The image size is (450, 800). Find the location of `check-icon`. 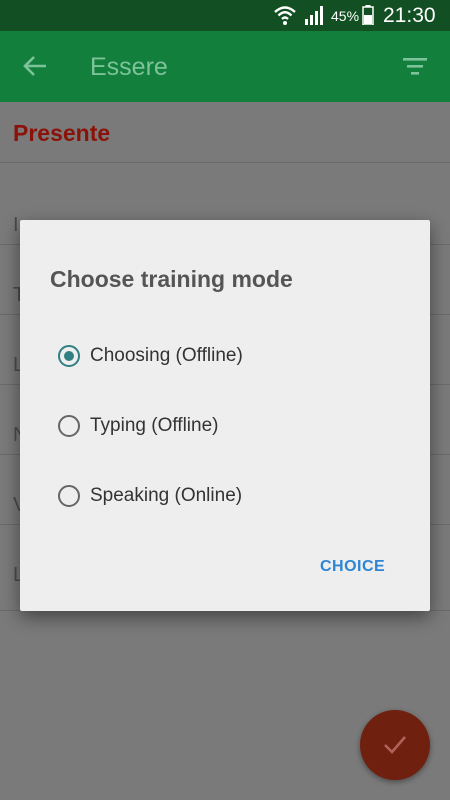

check-icon is located at coordinates (395, 745).